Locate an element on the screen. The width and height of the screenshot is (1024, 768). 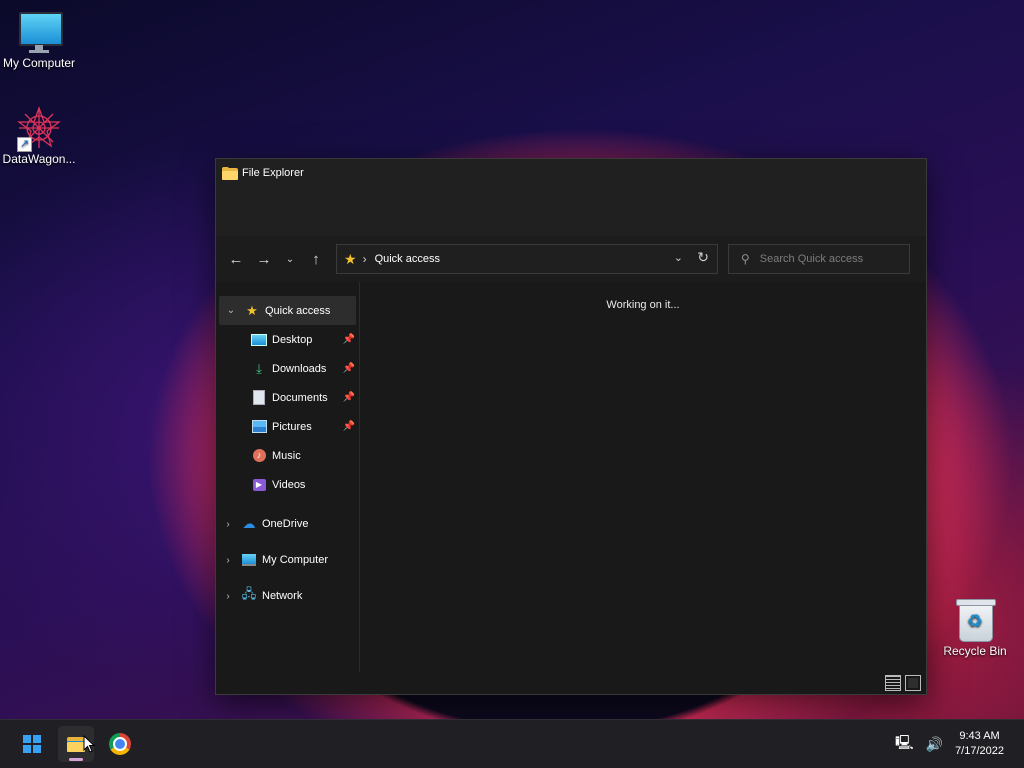
volume-icon: 🔊 is located at coordinates (934, 744).